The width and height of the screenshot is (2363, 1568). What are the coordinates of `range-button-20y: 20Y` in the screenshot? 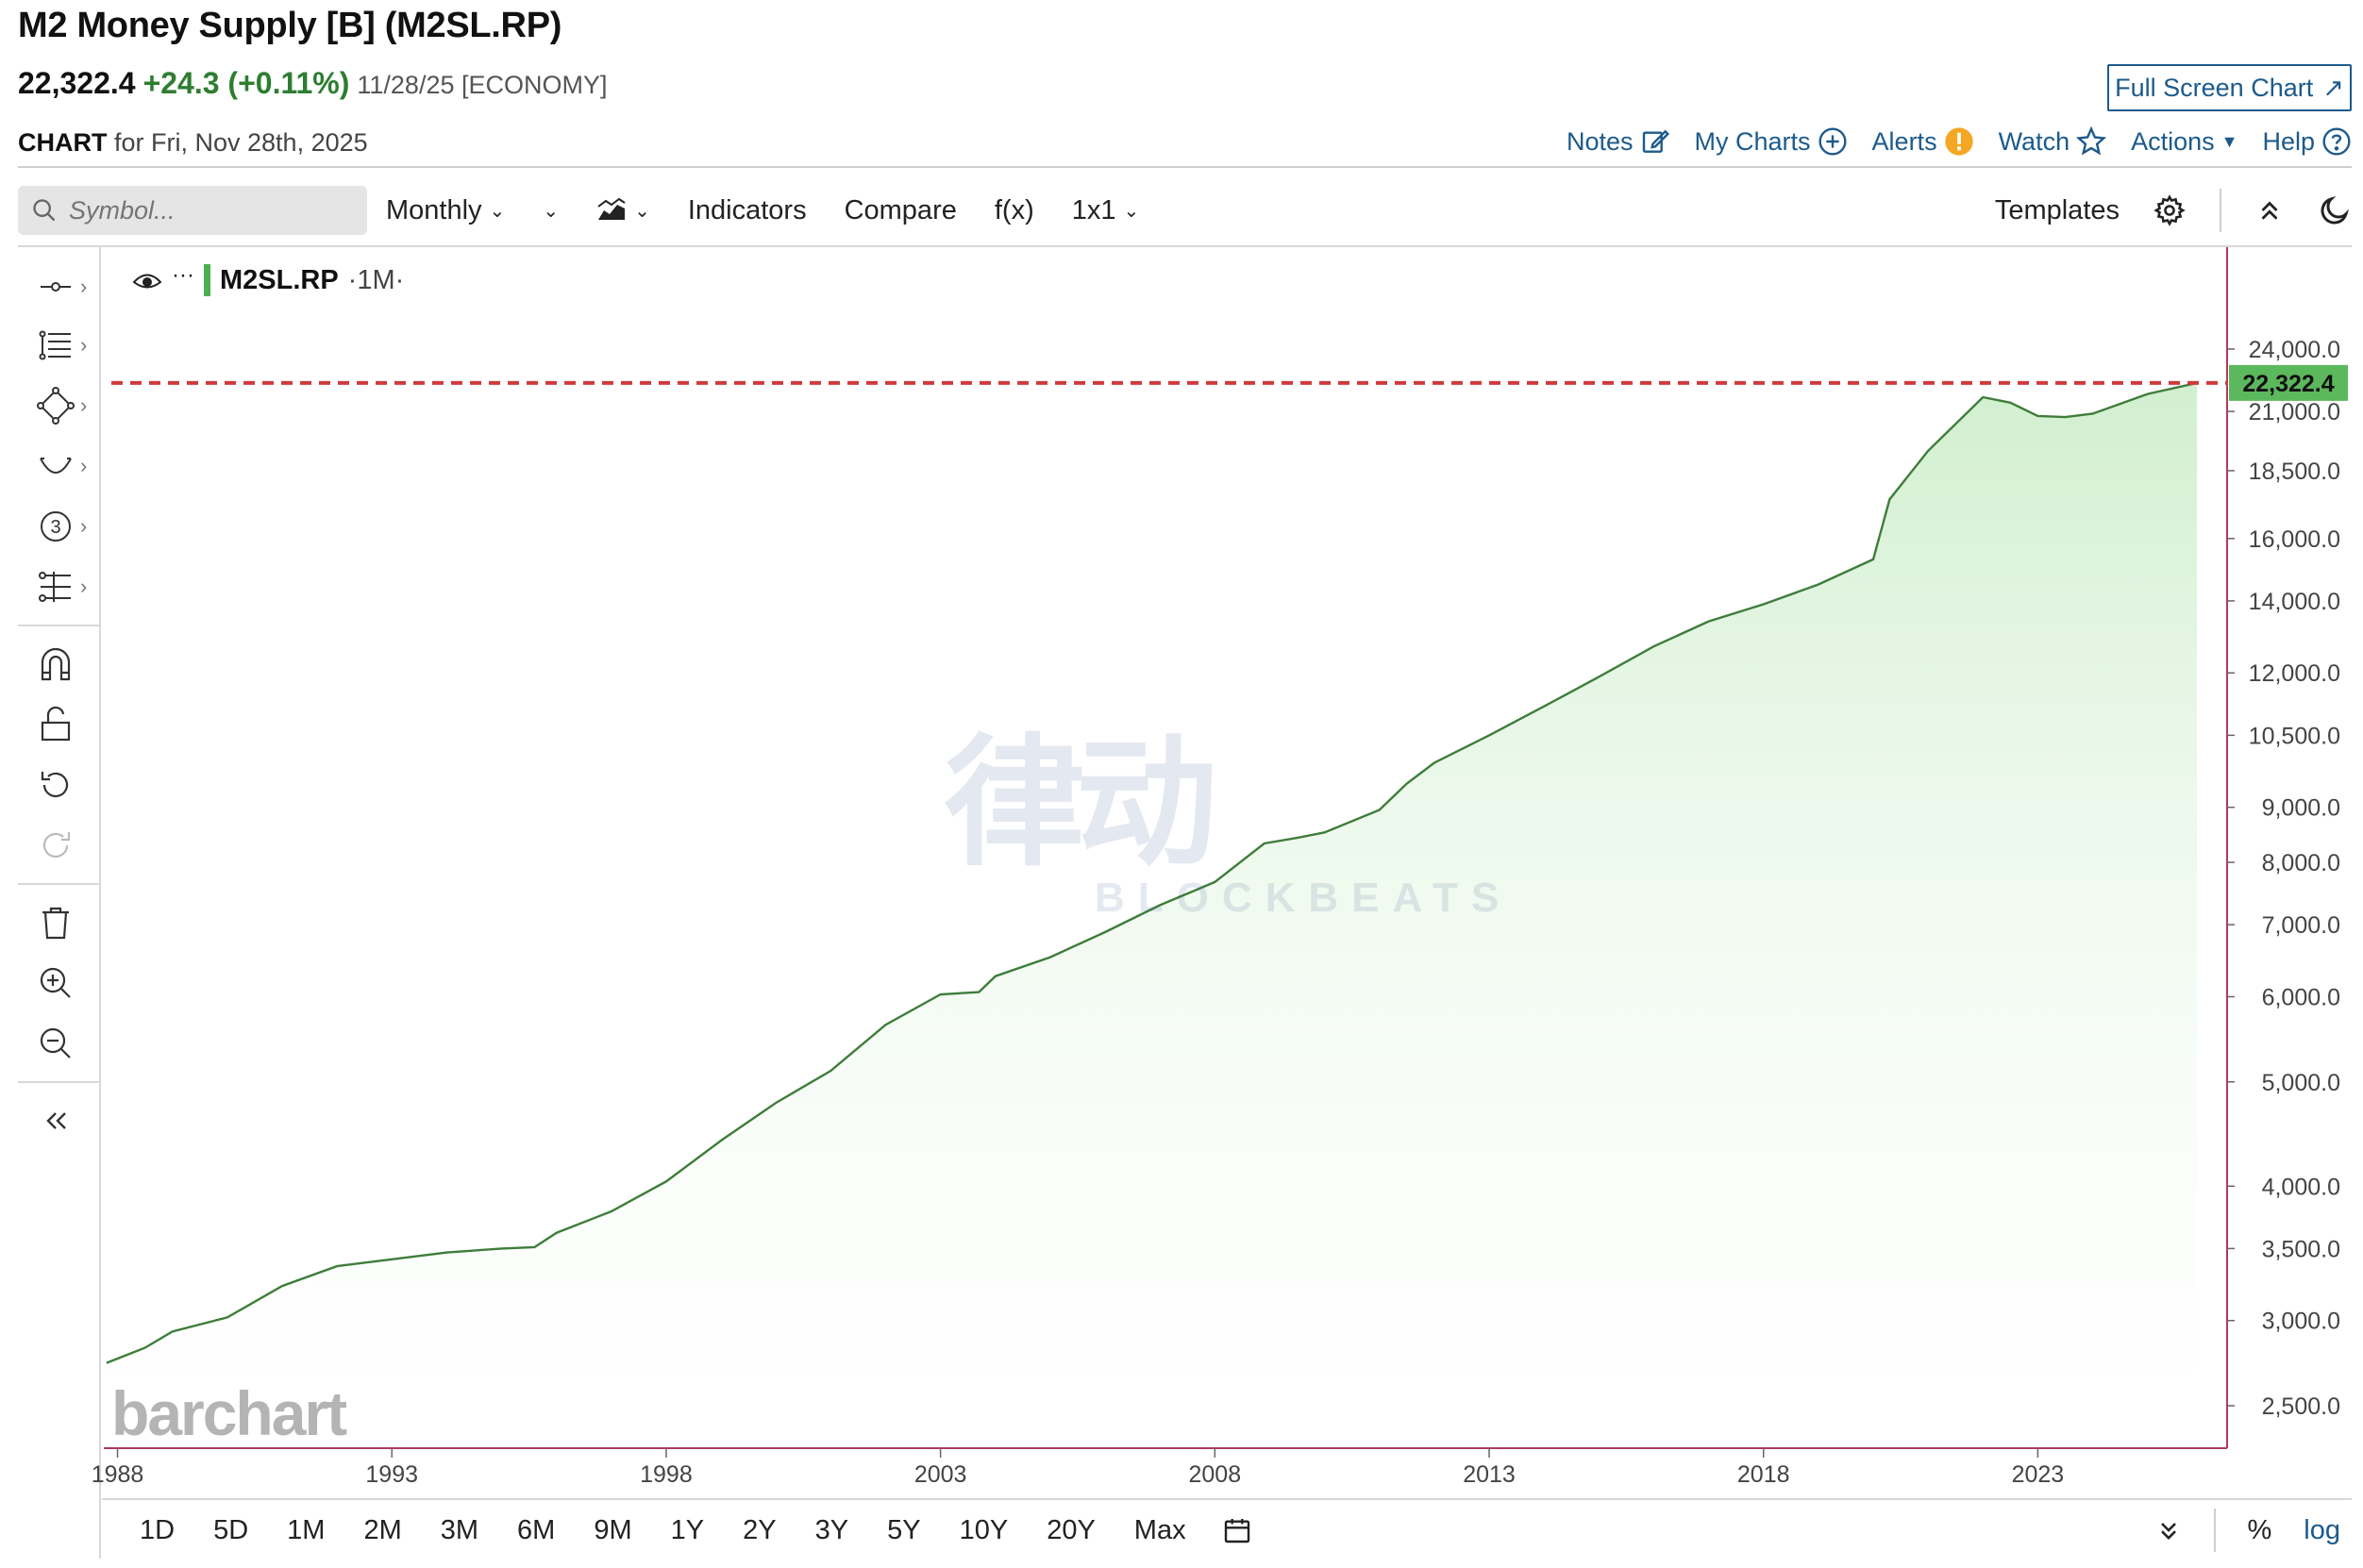 It's located at (1071, 1530).